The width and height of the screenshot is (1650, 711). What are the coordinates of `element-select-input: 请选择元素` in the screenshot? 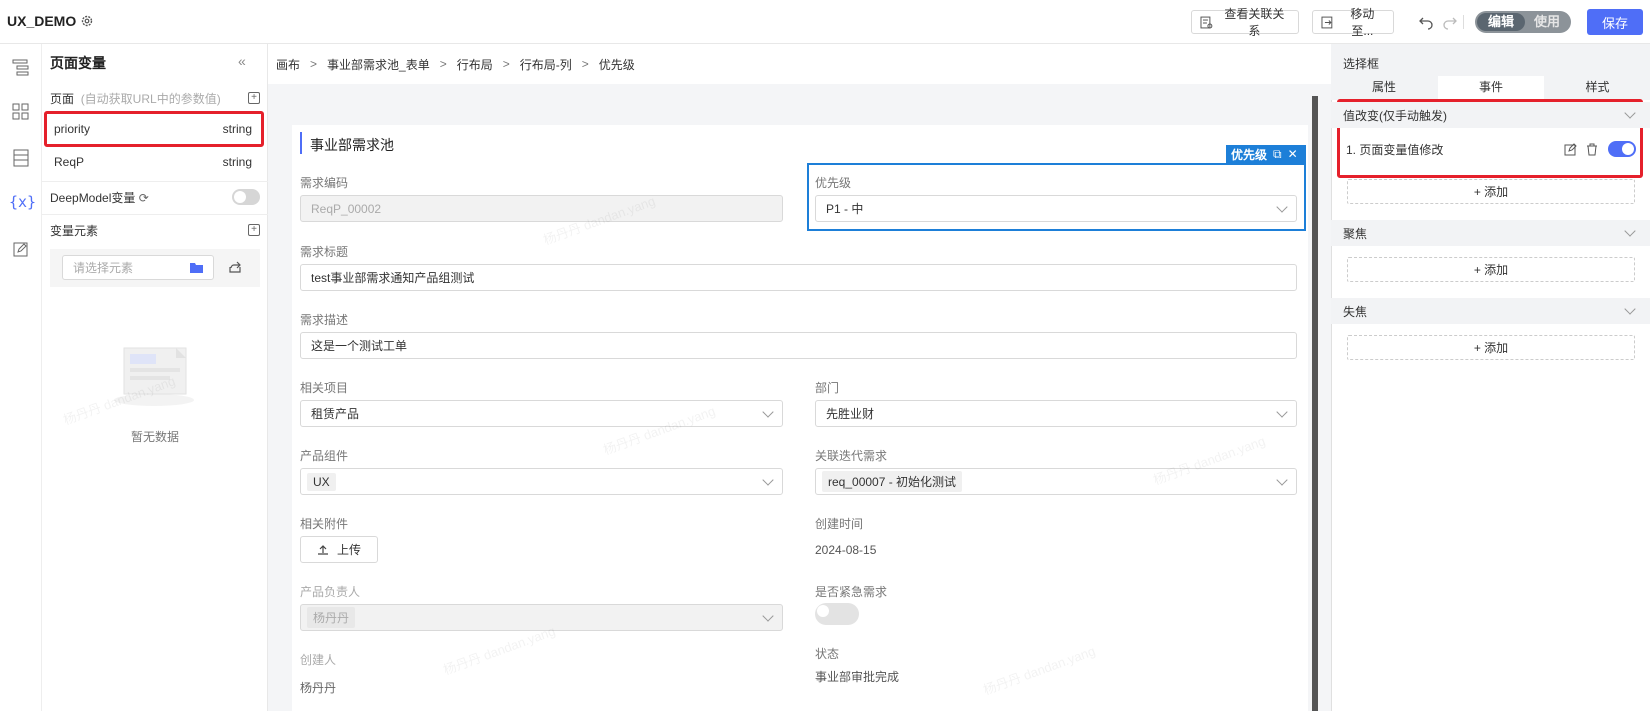 It's located at (138, 267).